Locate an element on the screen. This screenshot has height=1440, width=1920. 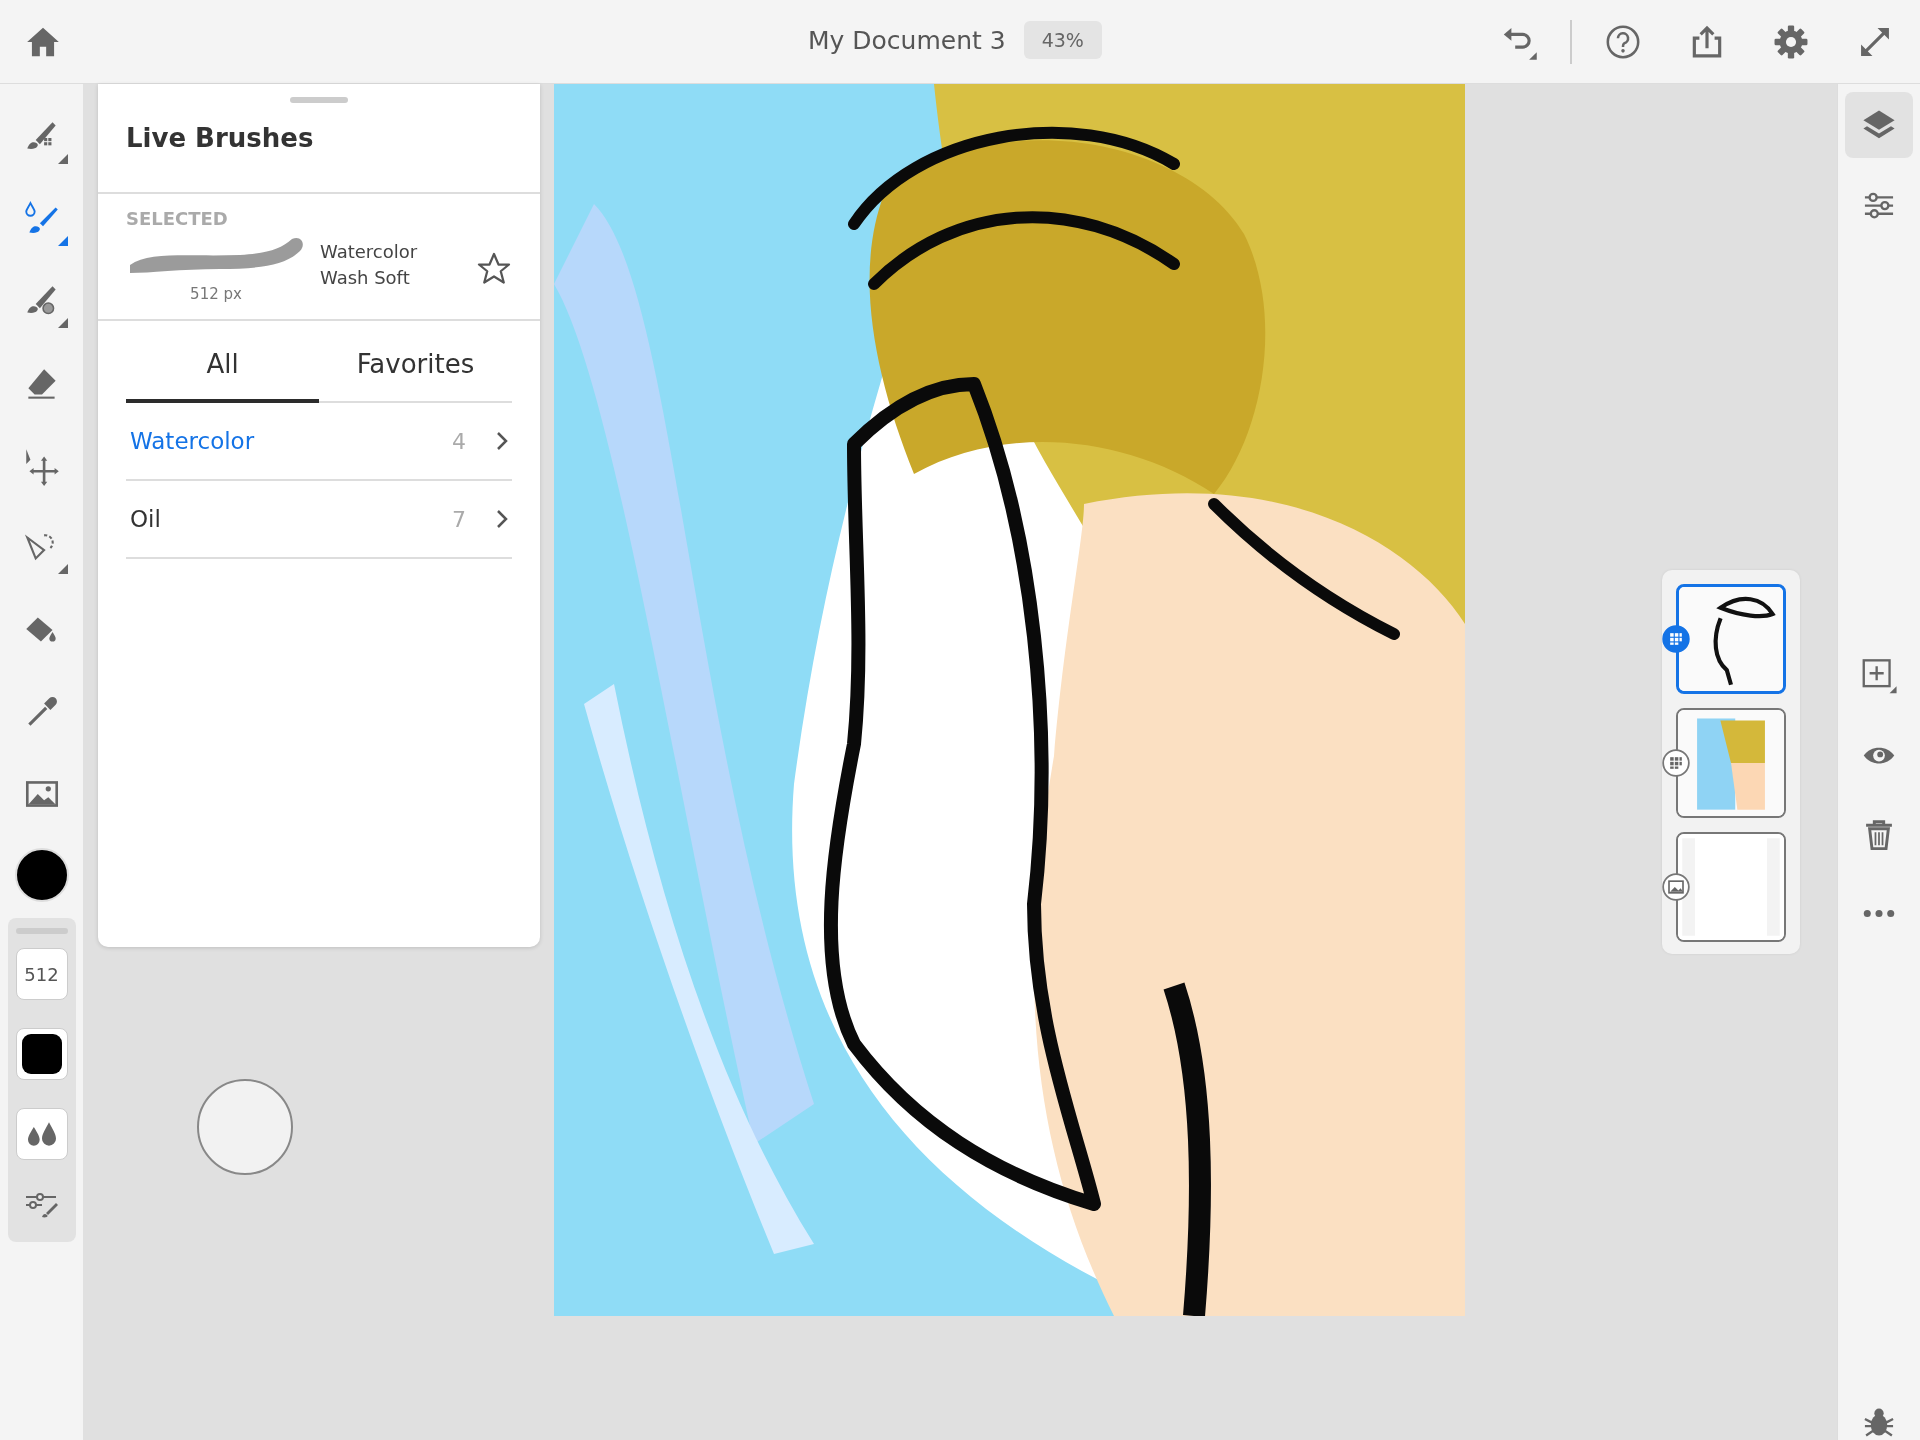
category-count: 4 is located at coordinates (459, 441).